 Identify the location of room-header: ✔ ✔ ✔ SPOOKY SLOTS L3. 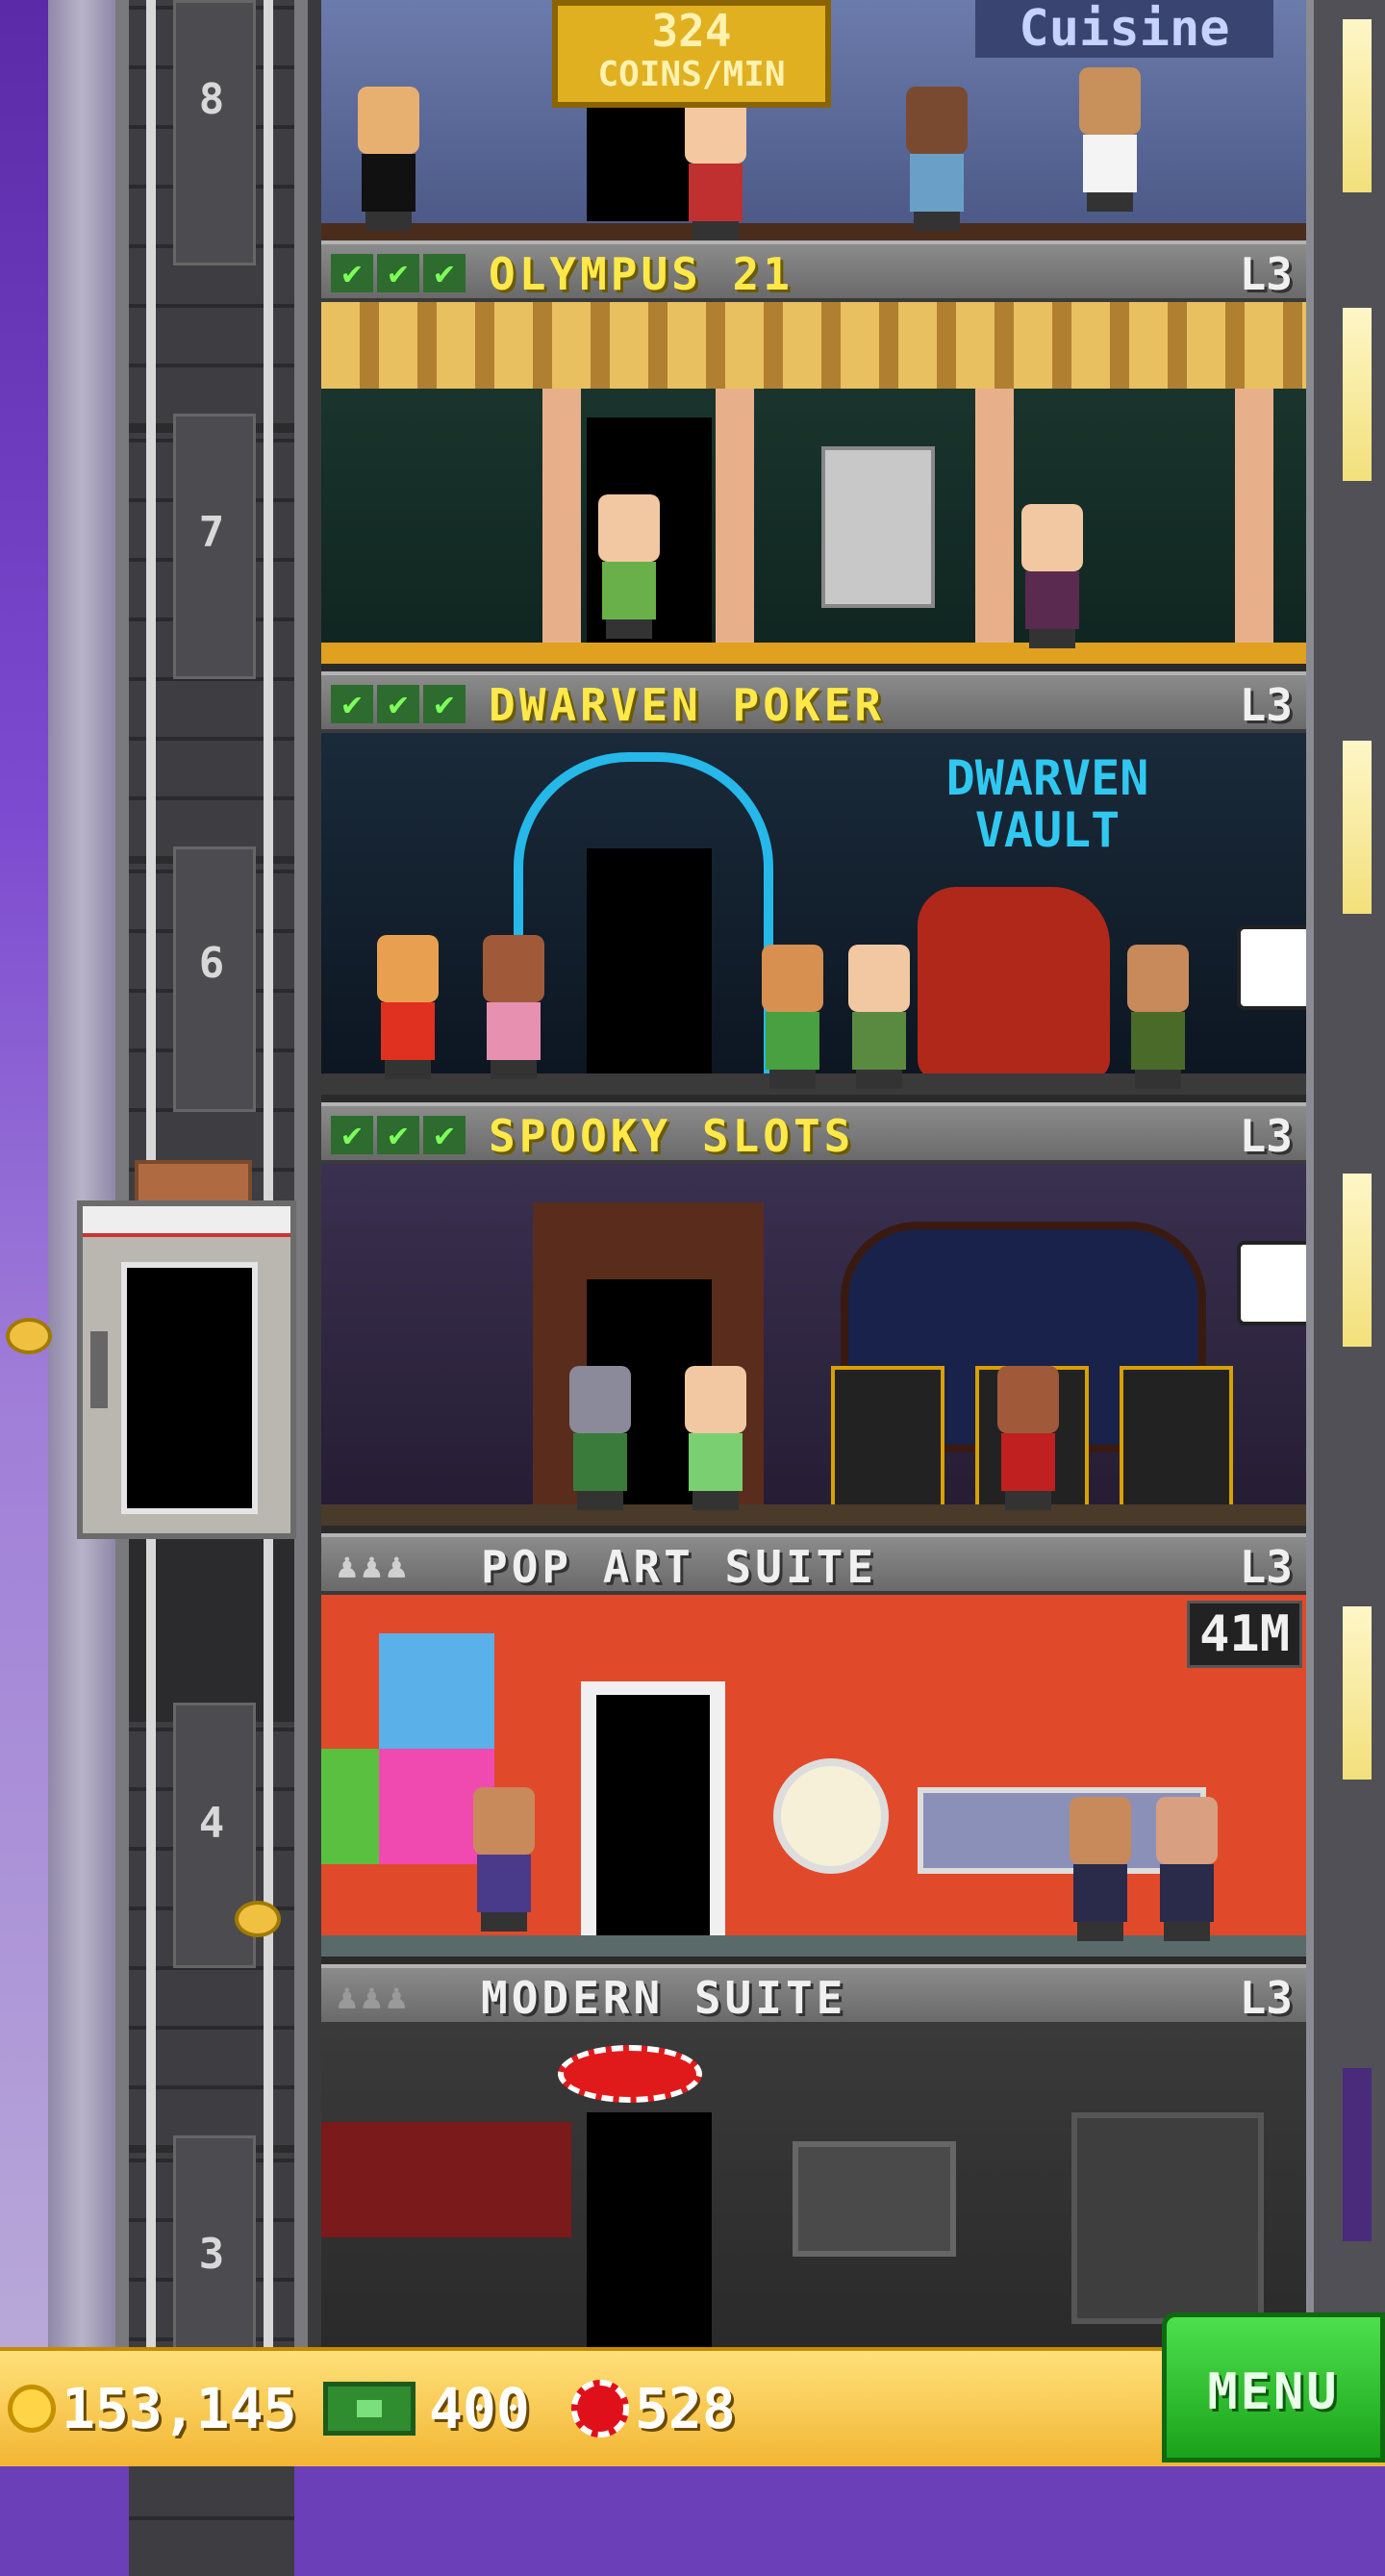
(813, 1133).